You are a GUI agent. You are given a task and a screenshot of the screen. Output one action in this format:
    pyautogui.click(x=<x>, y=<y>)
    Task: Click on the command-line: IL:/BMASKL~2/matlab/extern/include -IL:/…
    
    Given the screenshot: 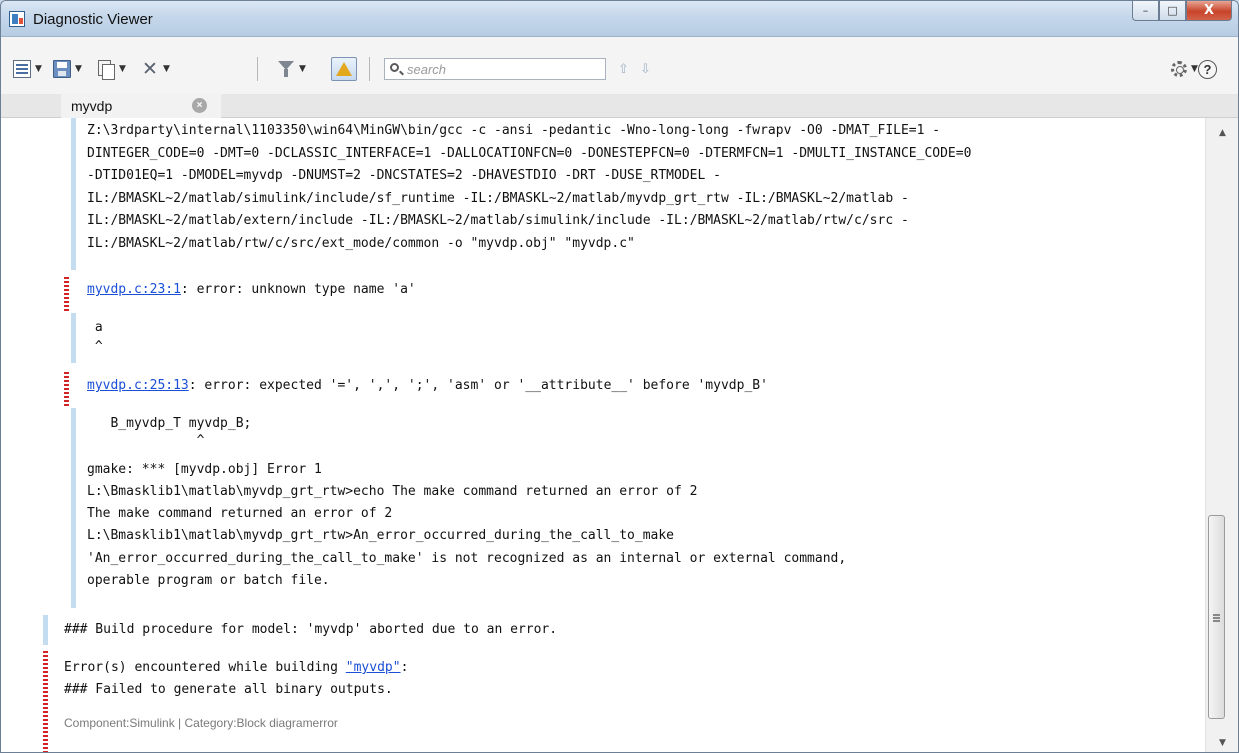 What is the action you would take?
    pyautogui.click(x=498, y=220)
    